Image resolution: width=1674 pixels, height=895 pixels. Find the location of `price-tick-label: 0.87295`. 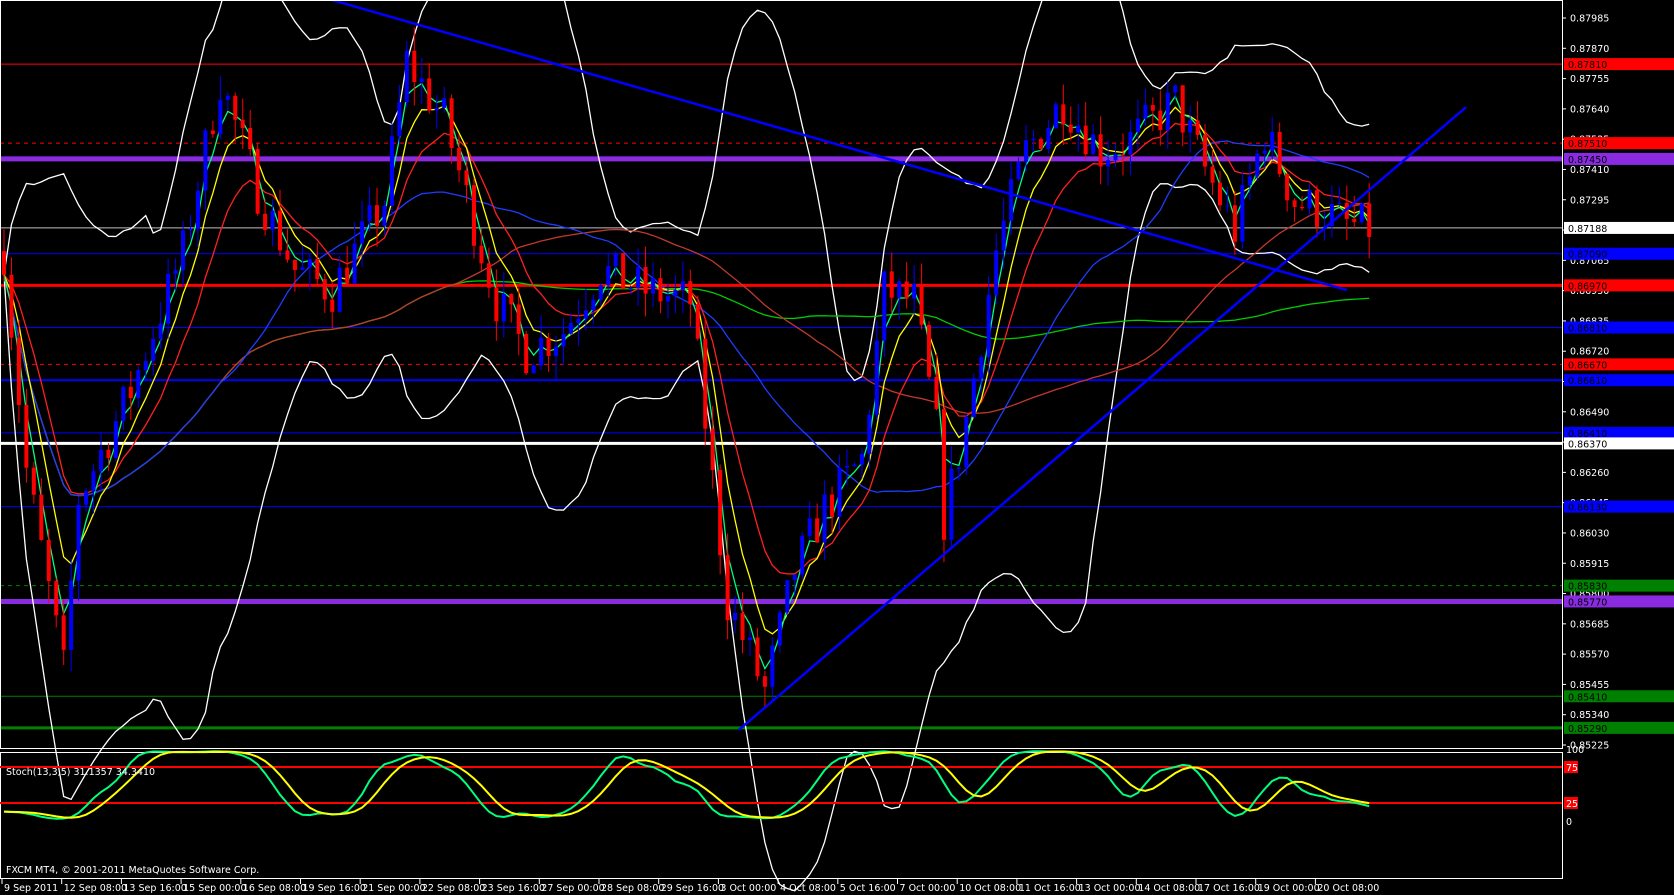

price-tick-label: 0.87295 is located at coordinates (1589, 200).